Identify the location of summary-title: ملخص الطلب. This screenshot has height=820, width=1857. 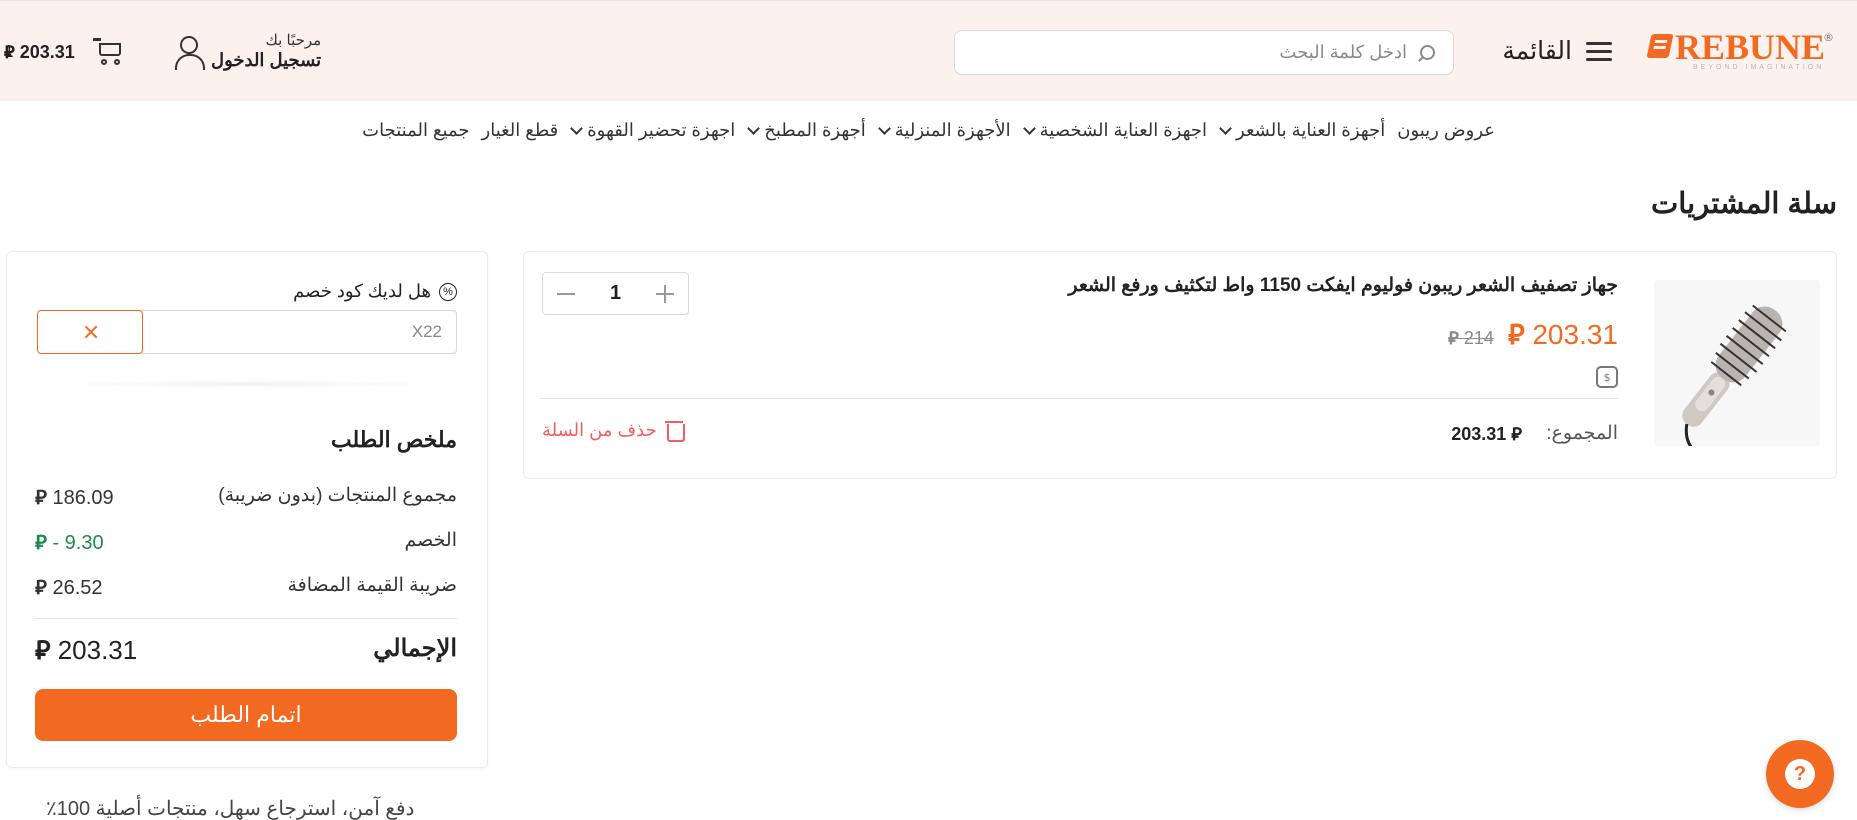
(393, 439).